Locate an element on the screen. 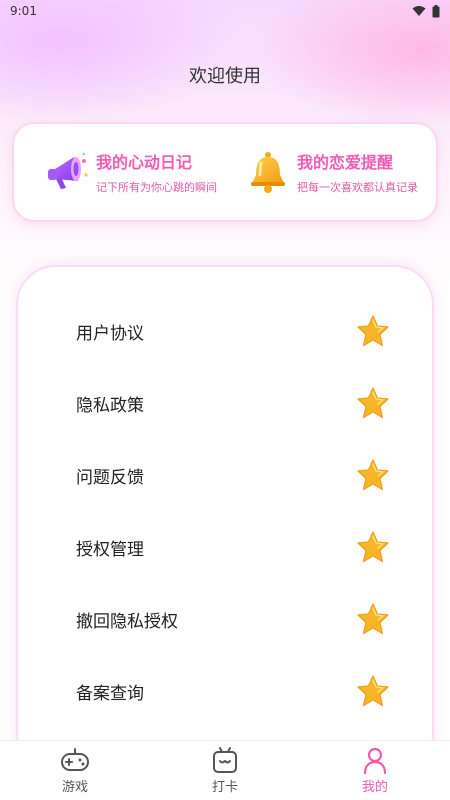 Image resolution: width=450 pixels, height=800 pixels. feature-reminder: 我的恋爱提醒 把每一次喜欢都认真记录 is located at coordinates (335, 172).